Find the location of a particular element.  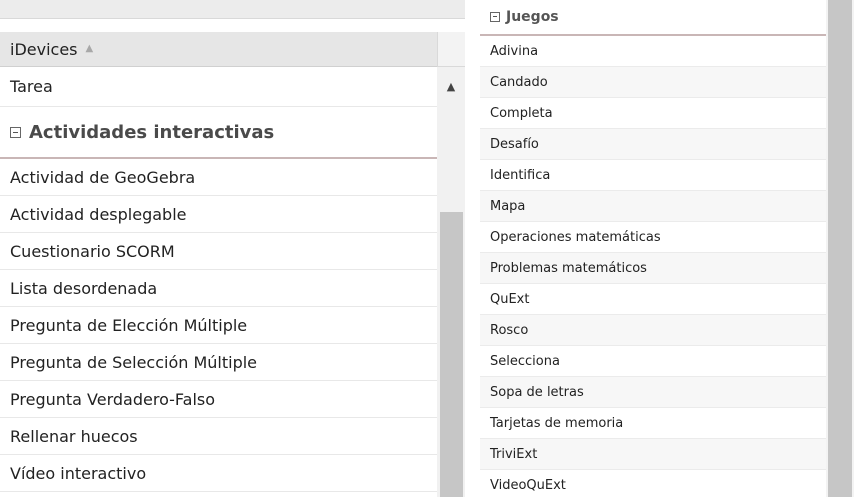

list-item: Lista desordenada is located at coordinates (218, 288).